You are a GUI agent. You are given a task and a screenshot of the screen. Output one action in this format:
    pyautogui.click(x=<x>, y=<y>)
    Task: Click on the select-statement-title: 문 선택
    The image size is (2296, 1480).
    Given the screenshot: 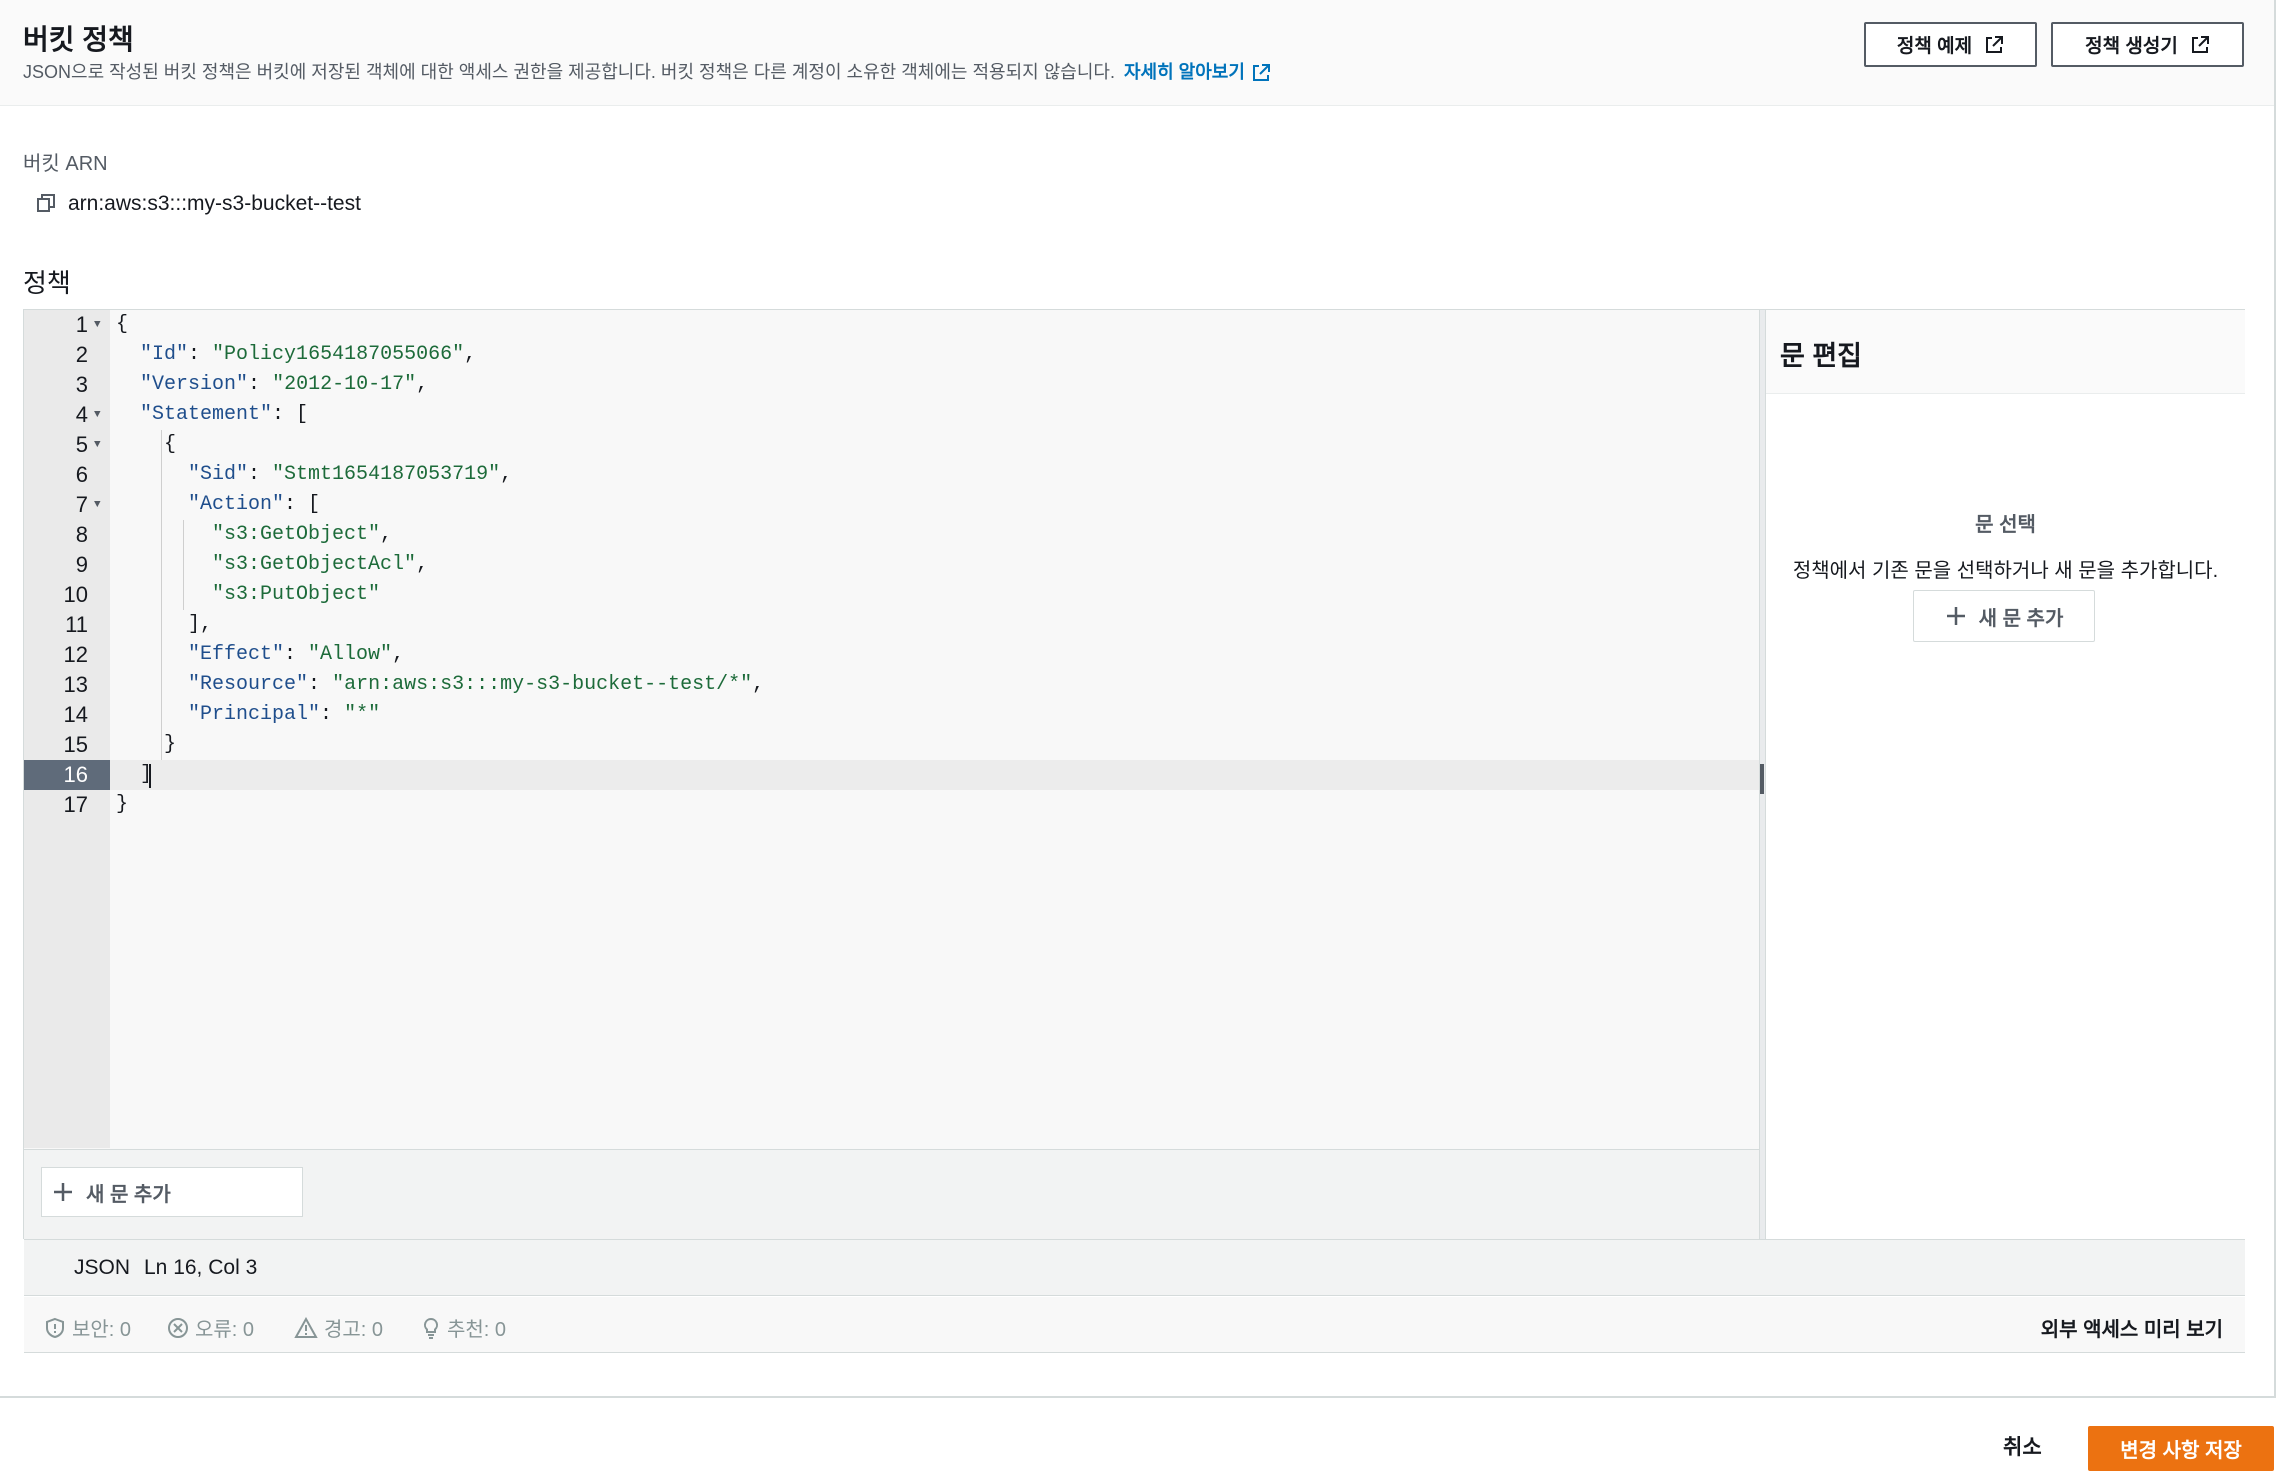 What is the action you would take?
    pyautogui.click(x=2005, y=525)
    